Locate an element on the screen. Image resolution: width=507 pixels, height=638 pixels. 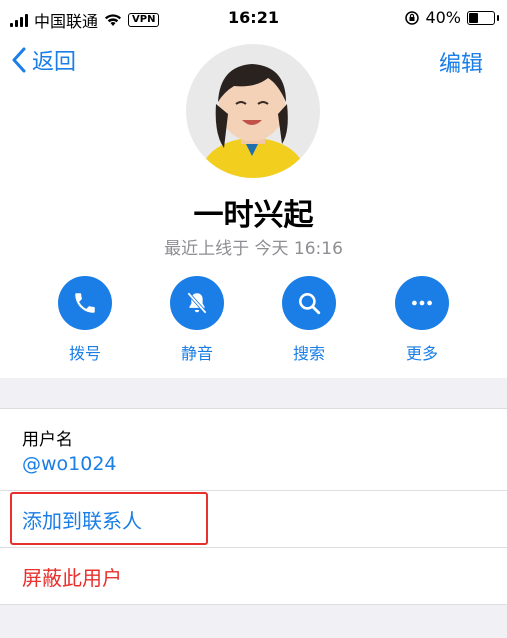
search-label: 搜索 is located at coordinates (308, 353).